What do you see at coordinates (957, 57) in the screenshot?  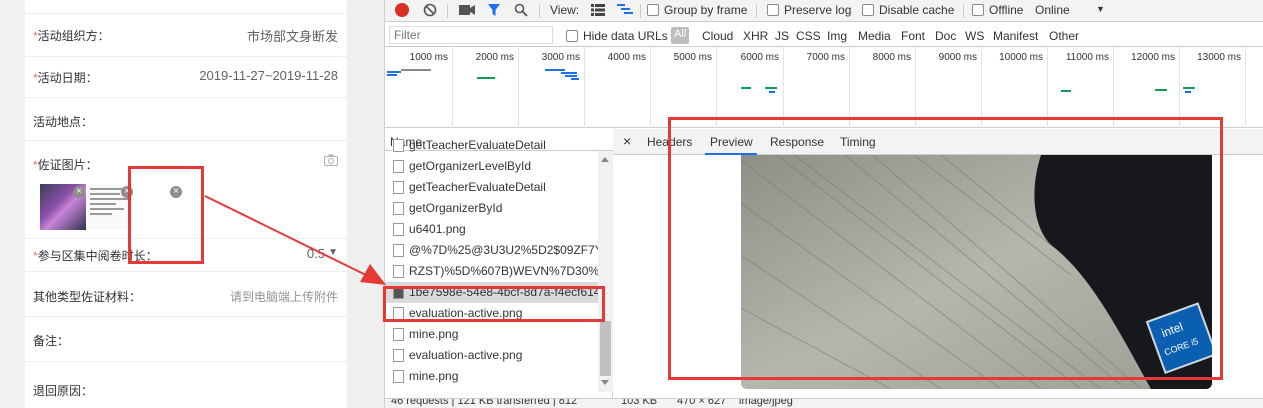 I see `timeline-tick-label: 9000 ms` at bounding box center [957, 57].